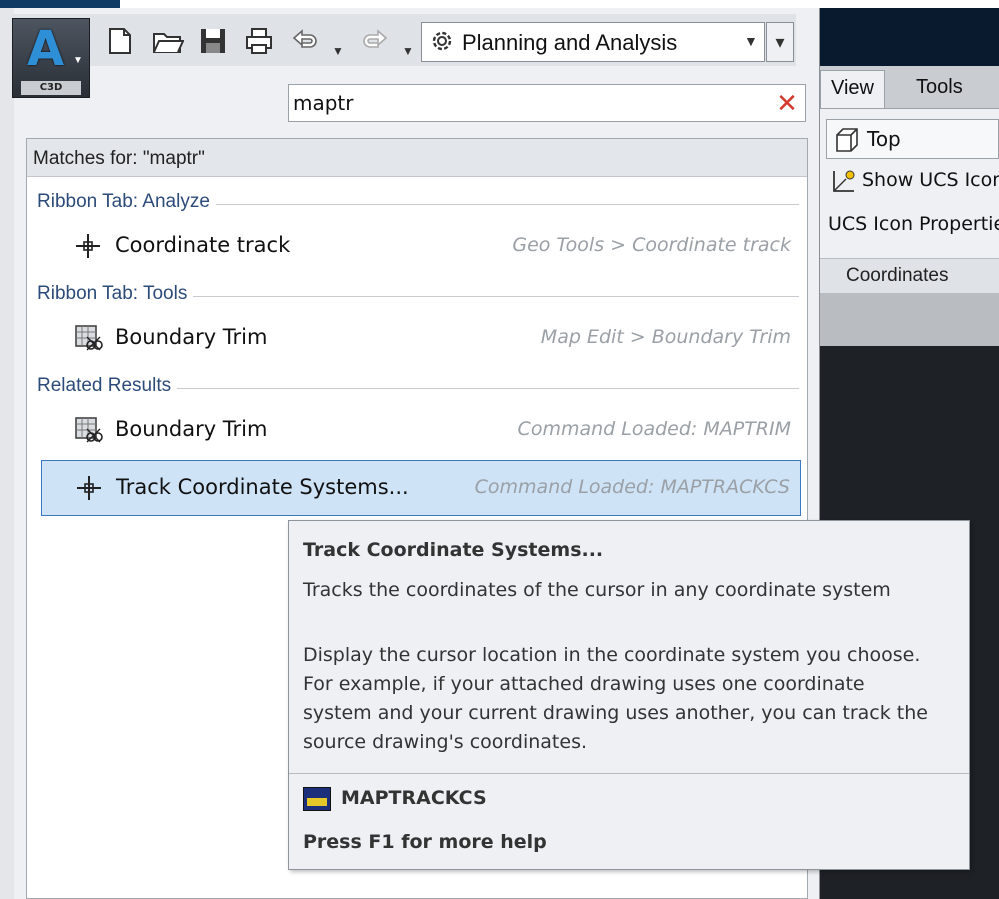 This screenshot has height=899, width=999. Describe the element at coordinates (46, 49) in the screenshot. I see `app-logo-letter: A` at that location.